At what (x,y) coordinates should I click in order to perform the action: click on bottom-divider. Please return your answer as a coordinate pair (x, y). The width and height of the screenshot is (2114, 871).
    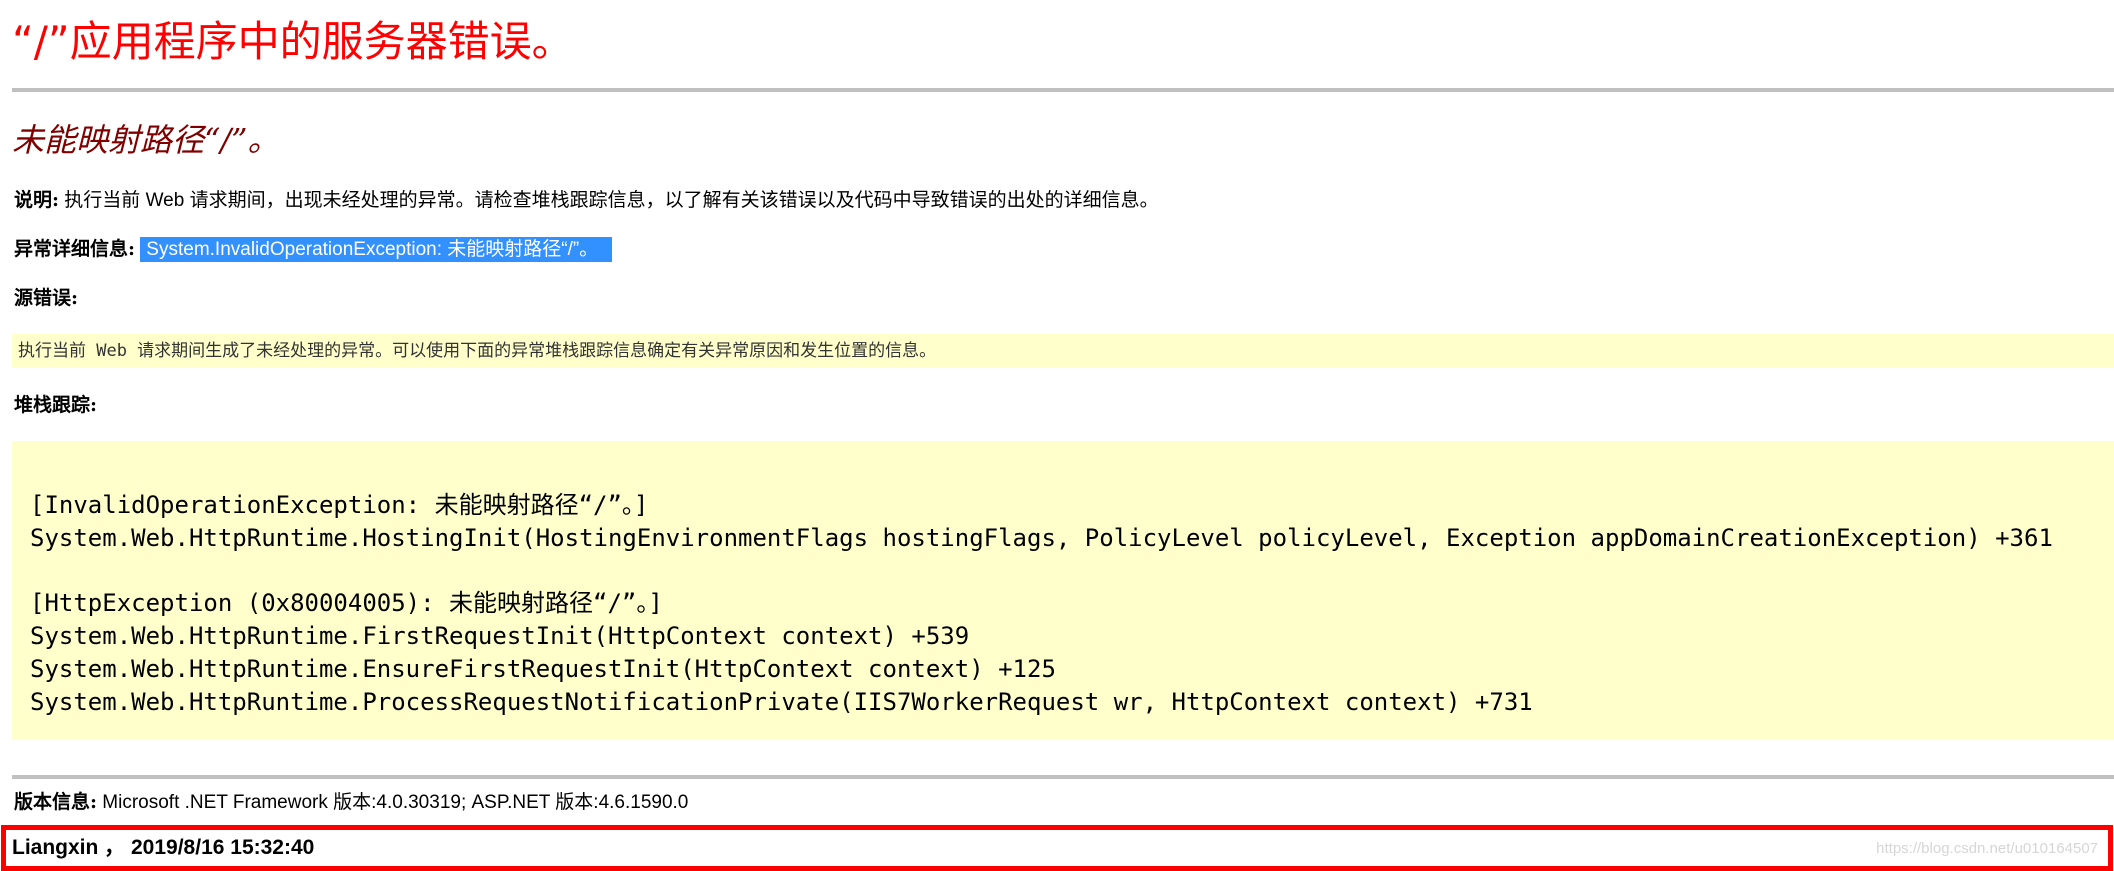
    Looking at the image, I should click on (1063, 777).